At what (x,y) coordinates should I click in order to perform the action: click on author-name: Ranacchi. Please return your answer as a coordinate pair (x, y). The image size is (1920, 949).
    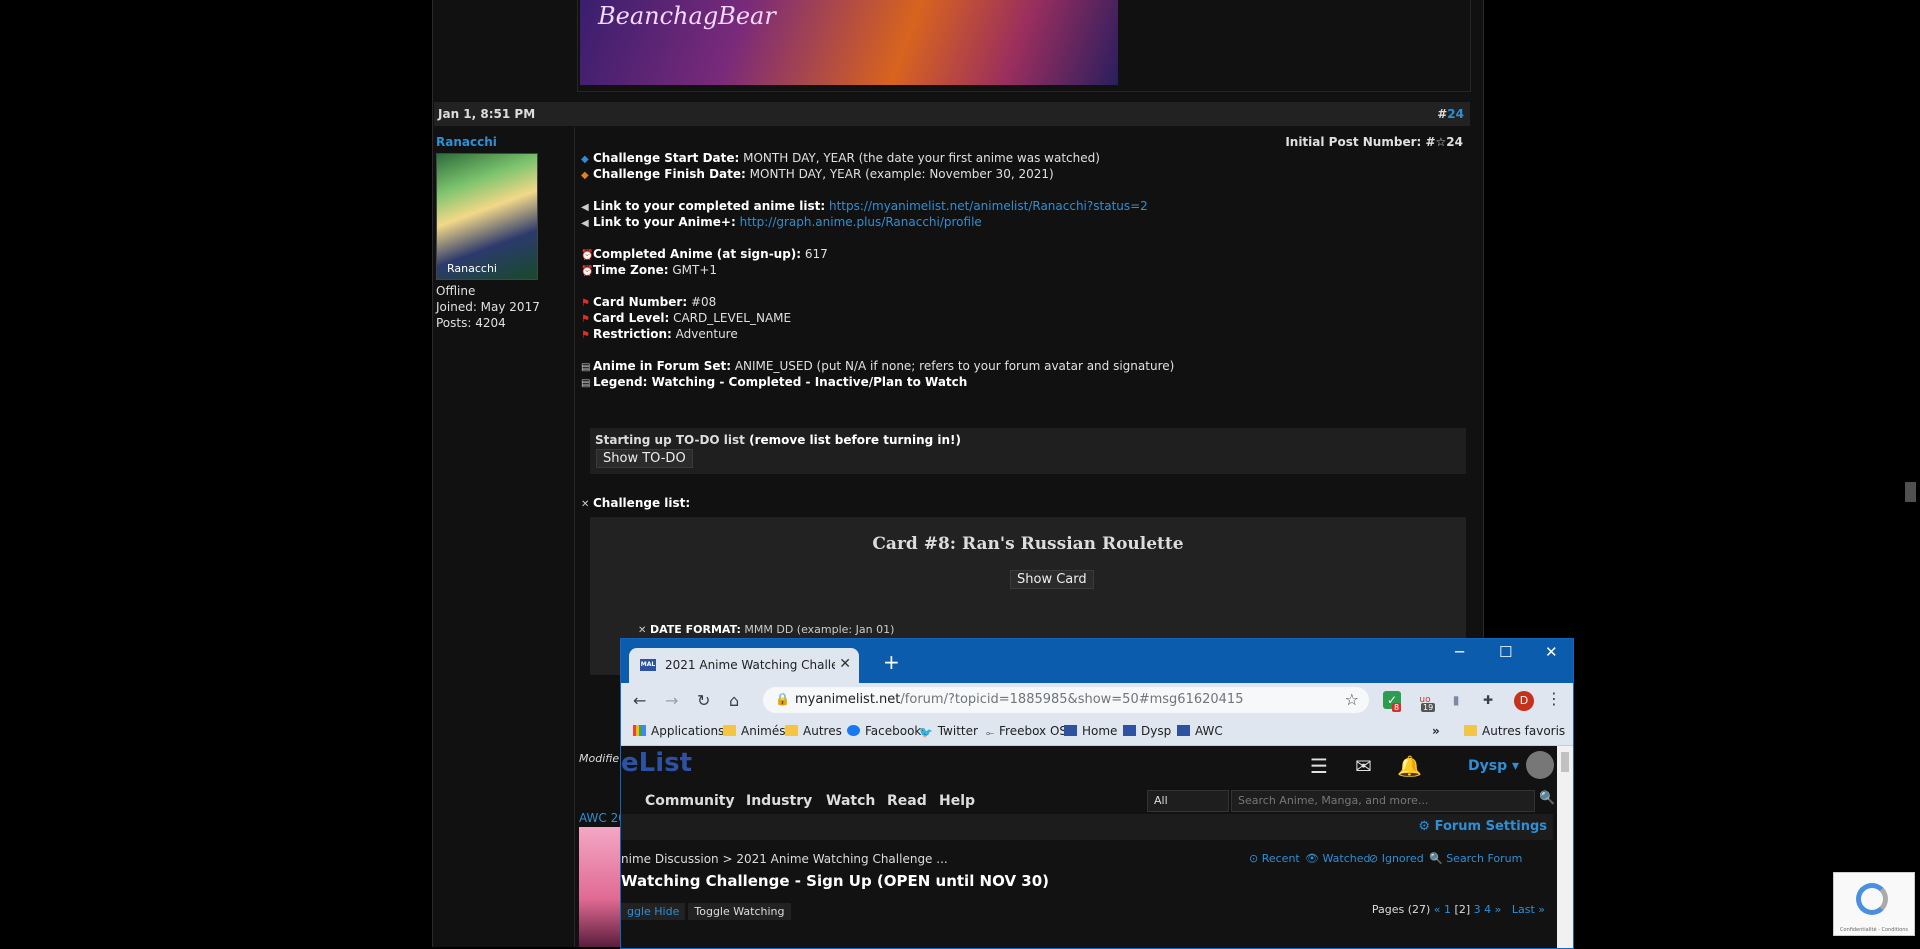
    Looking at the image, I should click on (506, 142).